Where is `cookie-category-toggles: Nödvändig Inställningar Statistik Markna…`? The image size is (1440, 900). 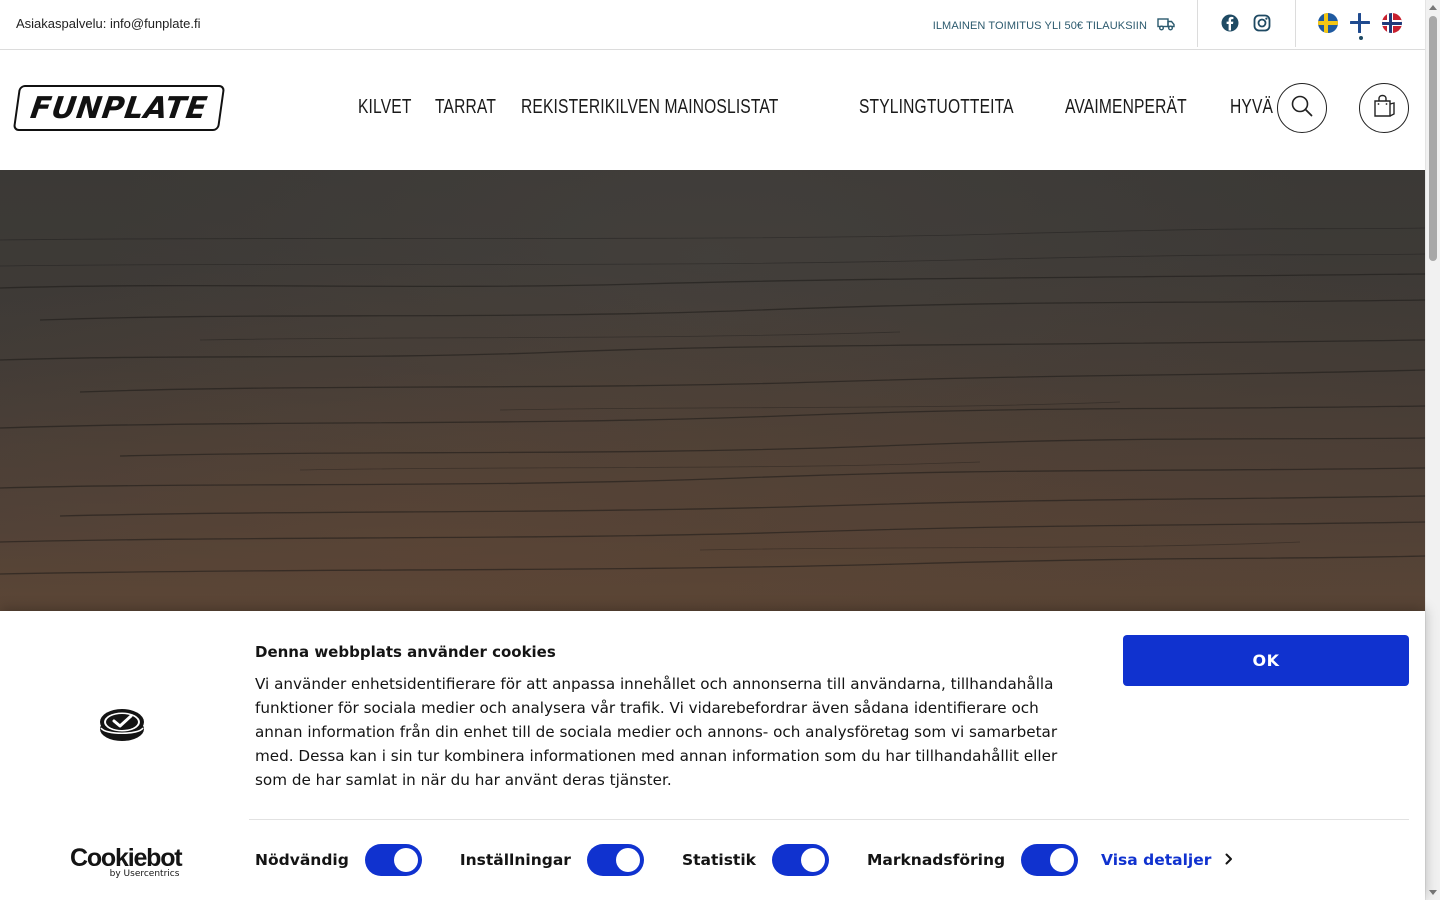 cookie-category-toggles: Nödvändig Inställningar Statistik Markna… is located at coordinates (685, 860).